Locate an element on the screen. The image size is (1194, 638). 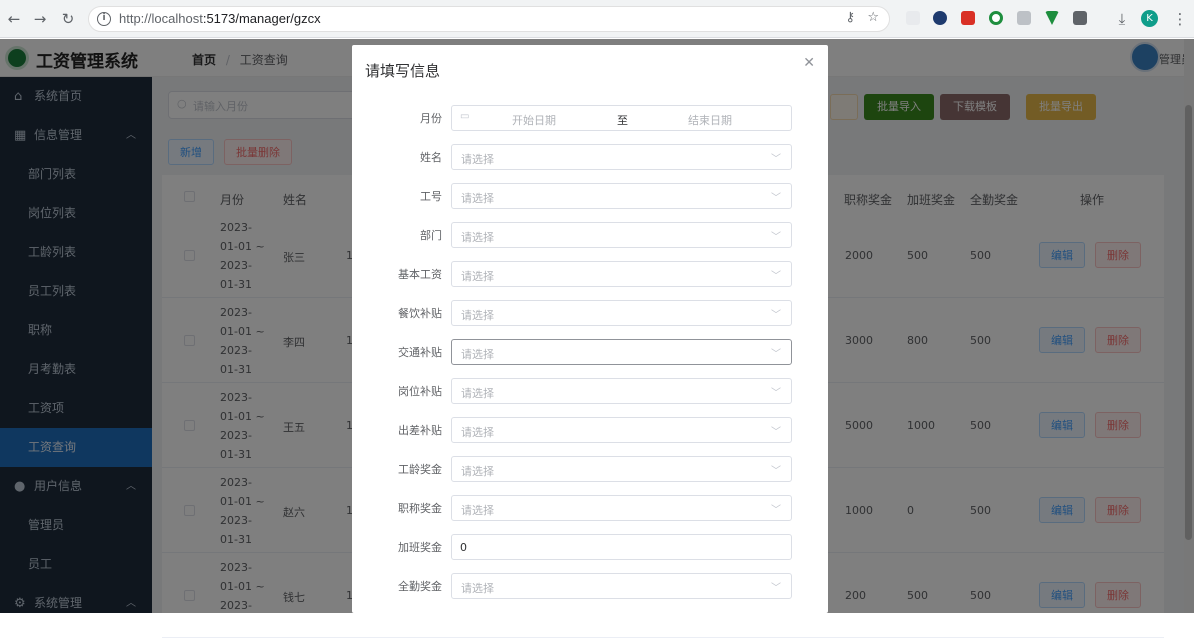
seniority-bonus-select: 请选择 ﹀ is located at coordinates (621, 469).